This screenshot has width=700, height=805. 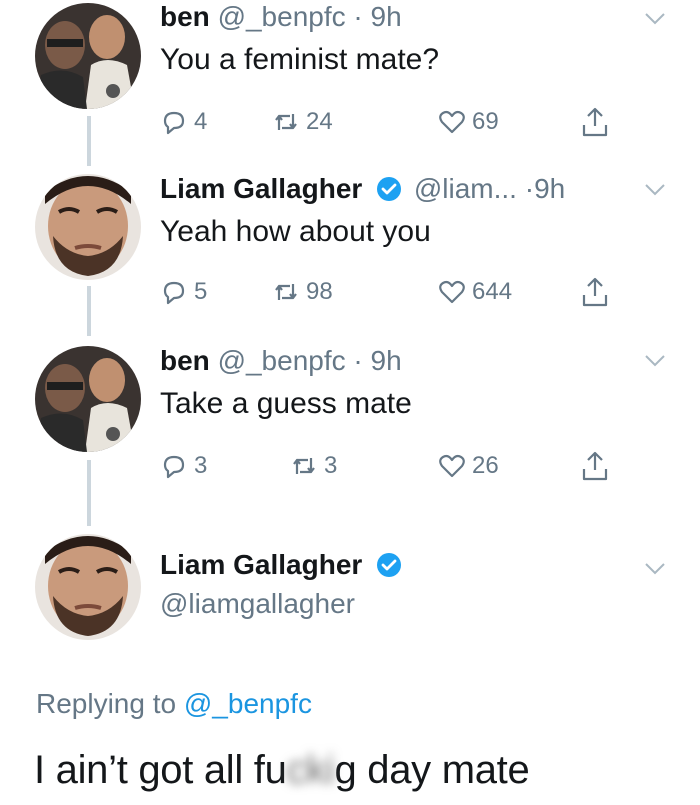 I want to click on tweet-text: Take a guess mate, so click(x=286, y=403).